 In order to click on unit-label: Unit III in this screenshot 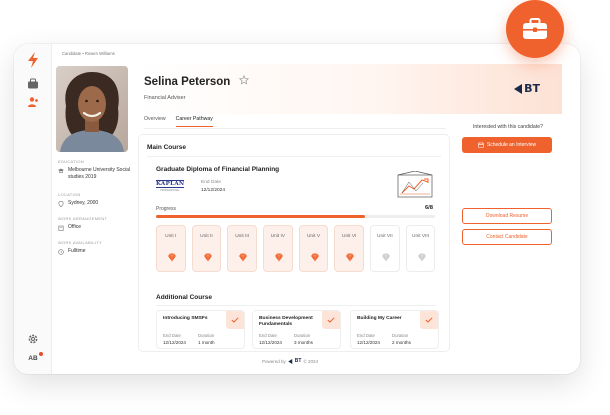, I will do `click(242, 236)`.